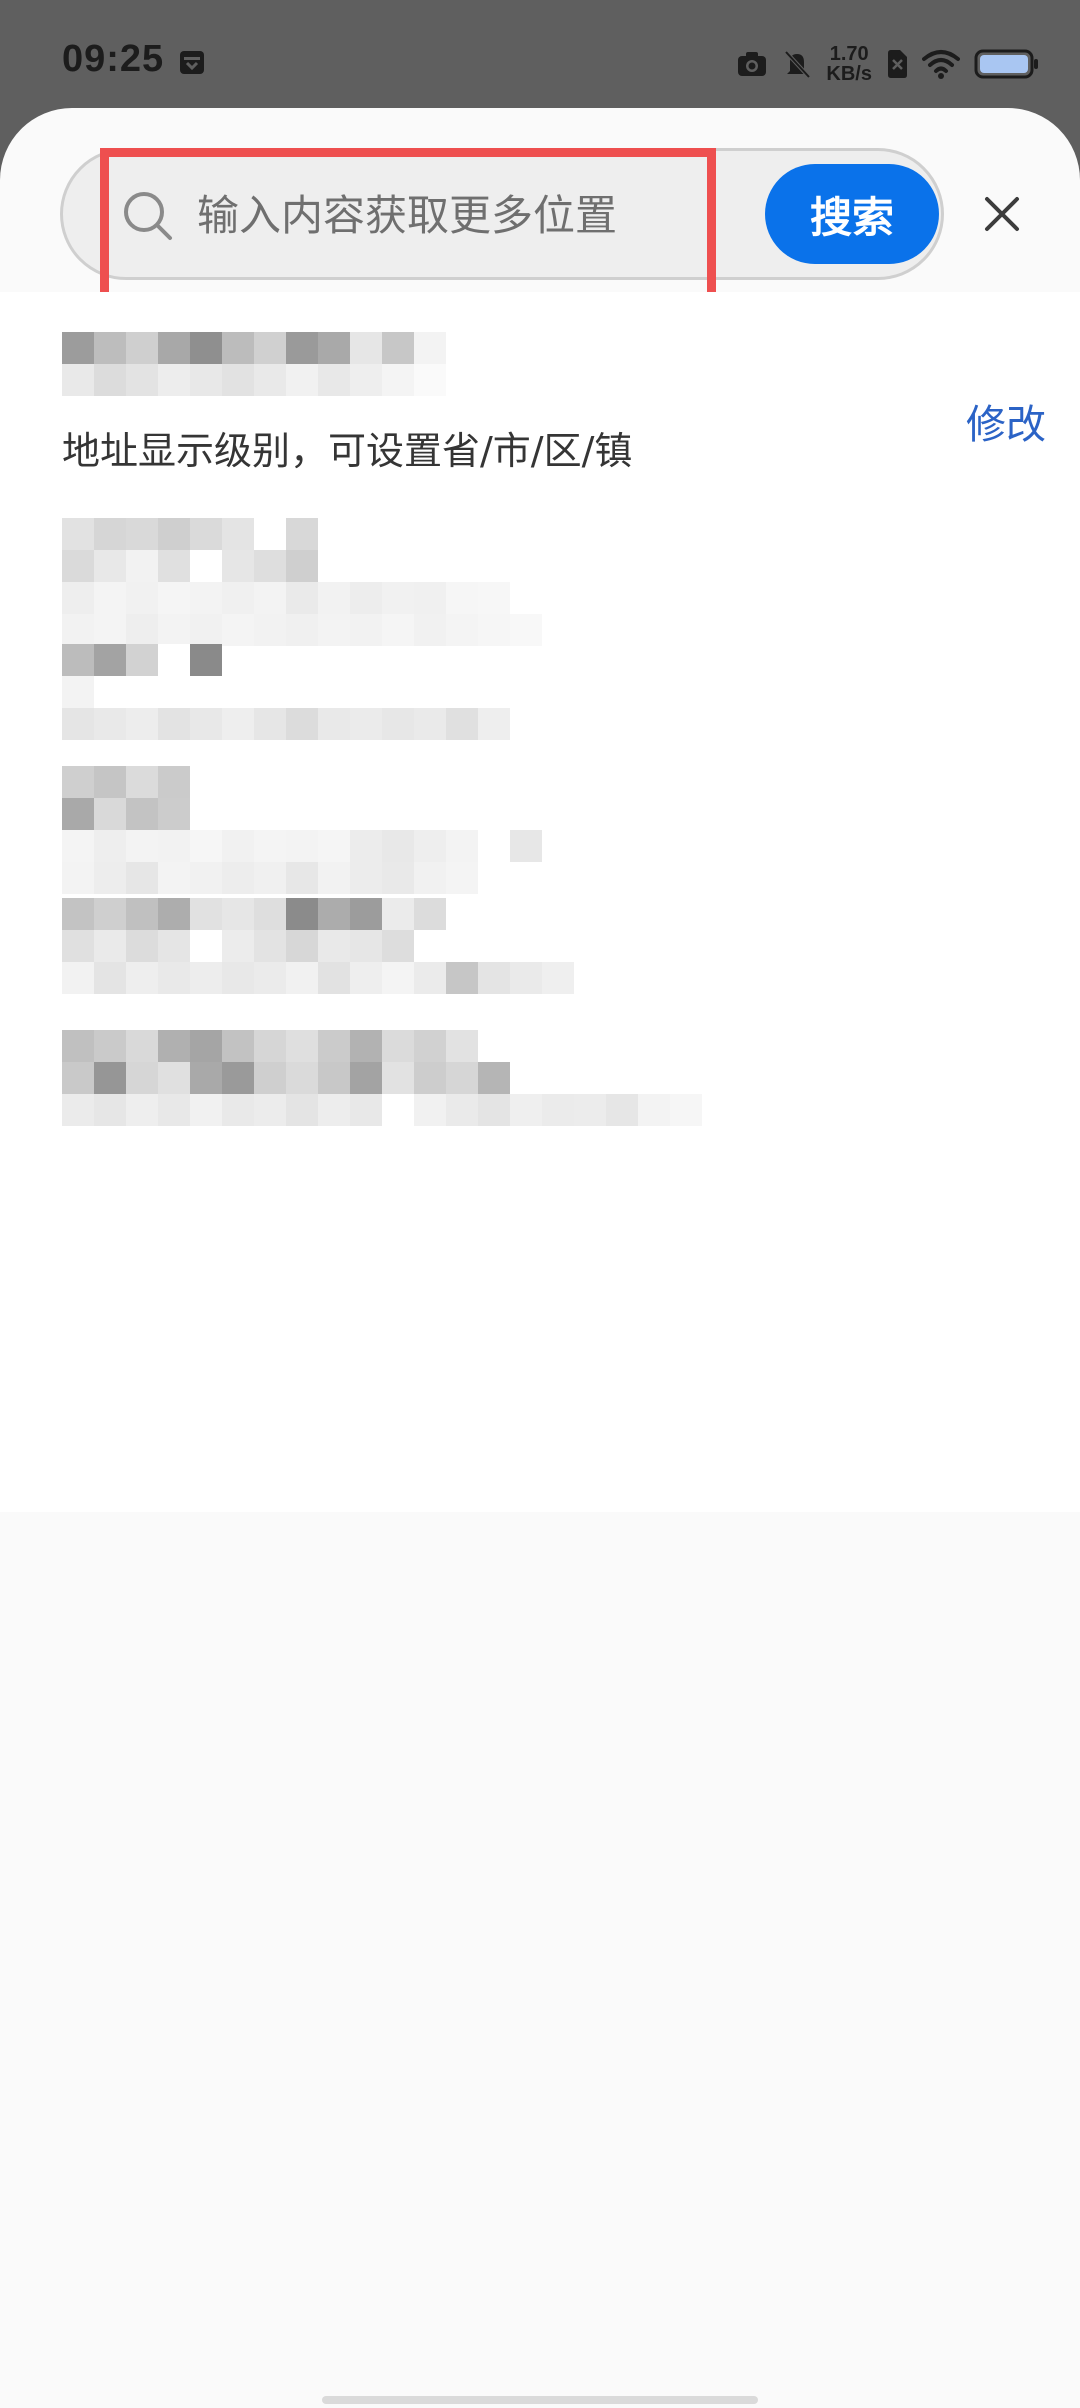  What do you see at coordinates (192, 62) in the screenshot?
I see `calendar-icon` at bounding box center [192, 62].